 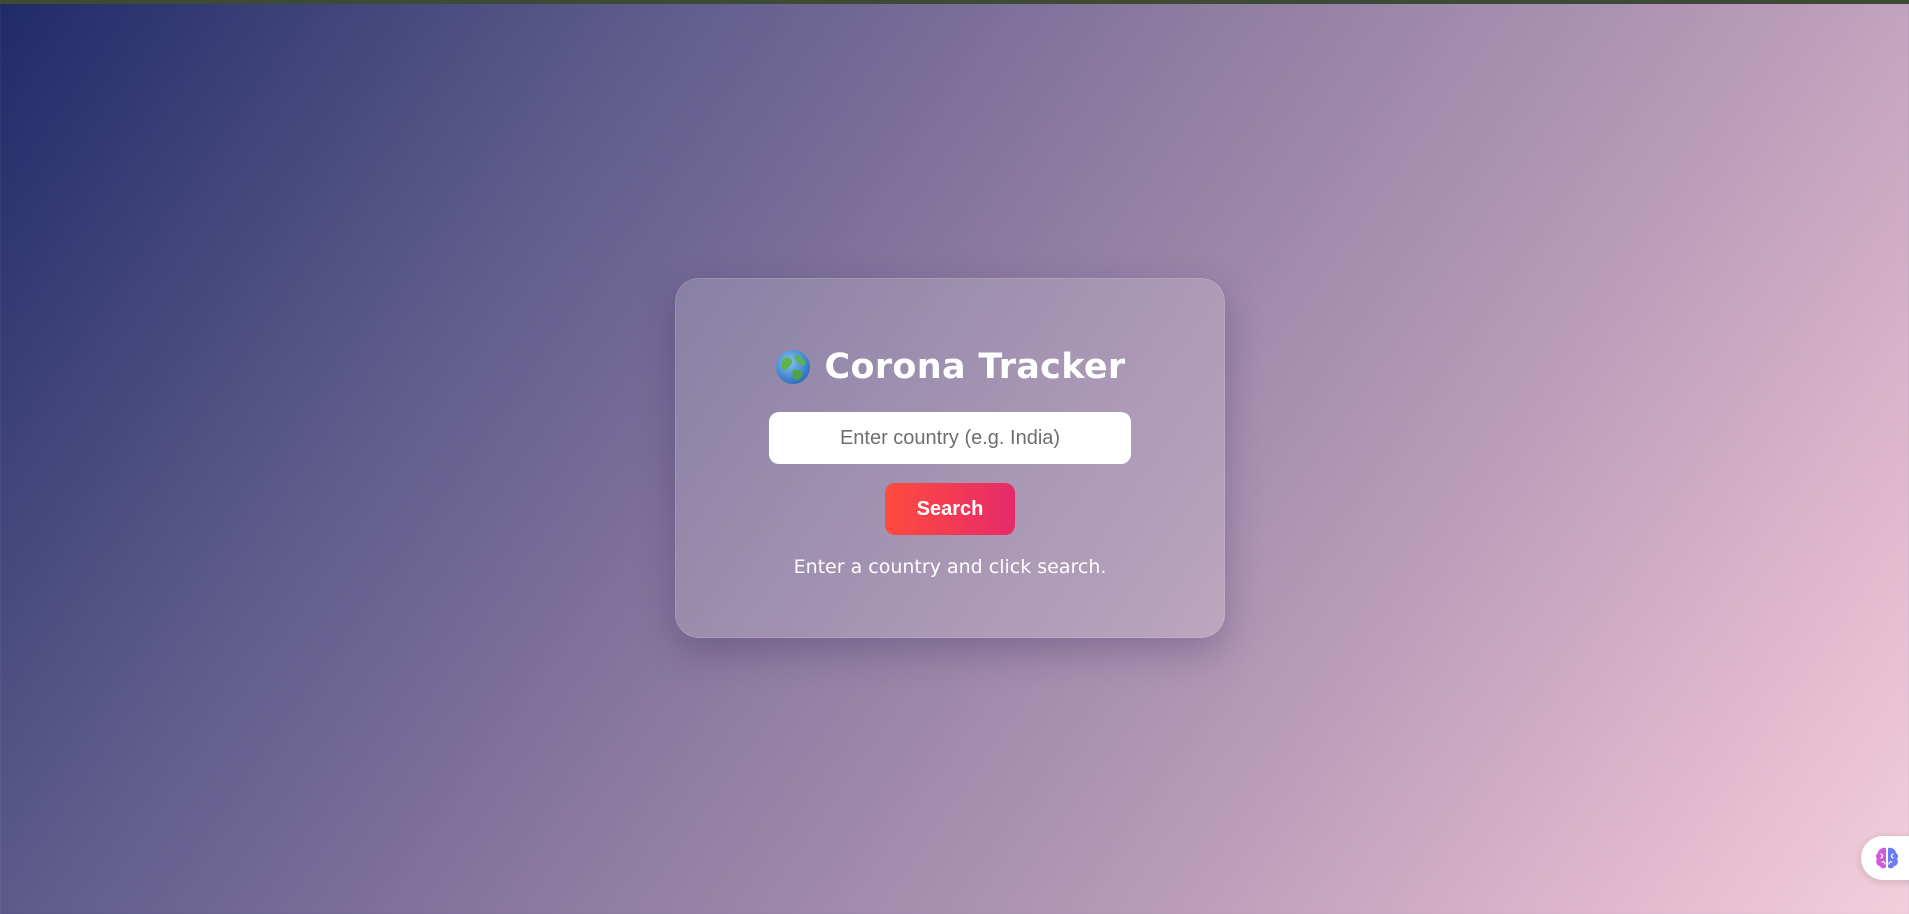 I want to click on floating-assistant-button, so click(x=1885, y=858).